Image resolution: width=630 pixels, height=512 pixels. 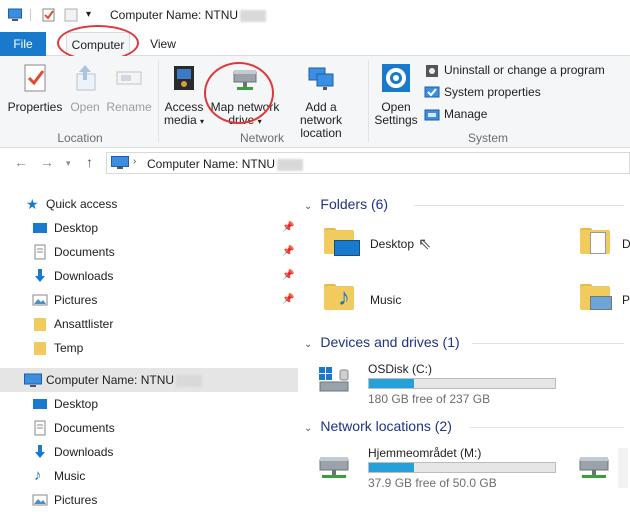 What do you see at coordinates (149, 428) in the screenshot?
I see `nav-item-pc-documents: Documents` at bounding box center [149, 428].